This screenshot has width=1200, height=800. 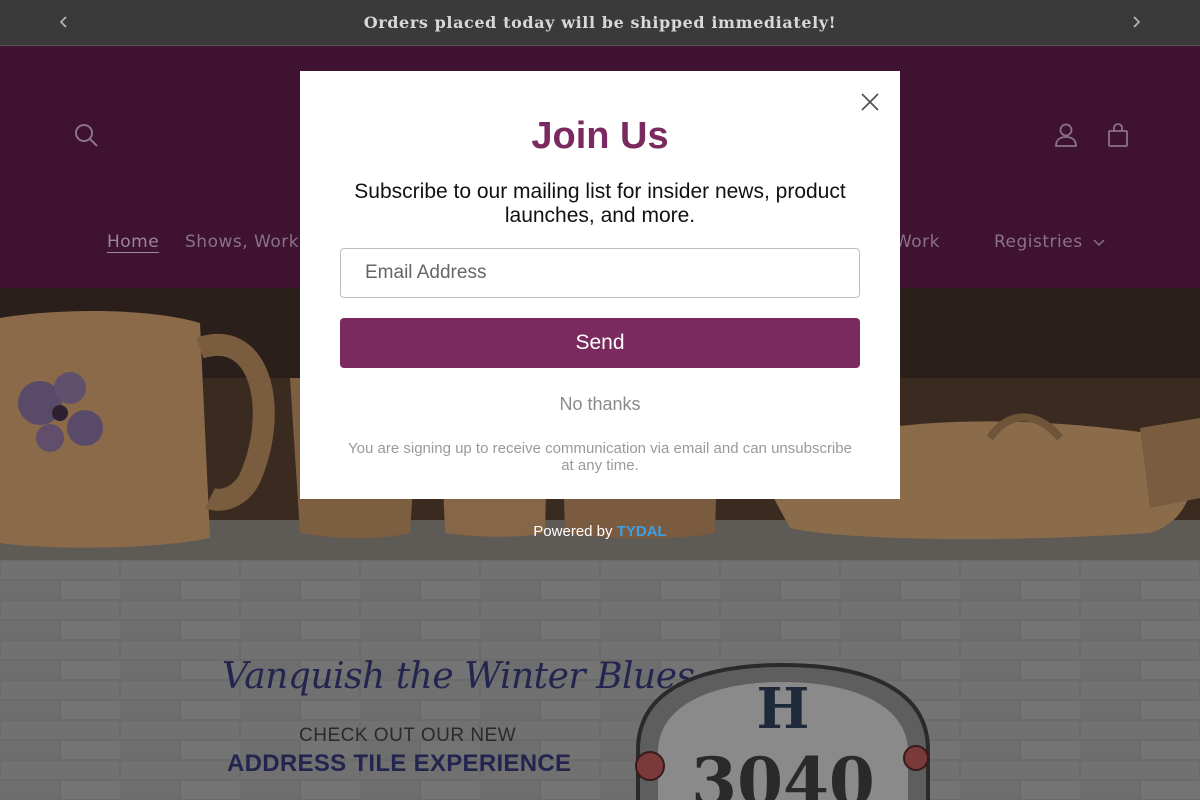 I want to click on modal-close-button, so click(x=870, y=102).